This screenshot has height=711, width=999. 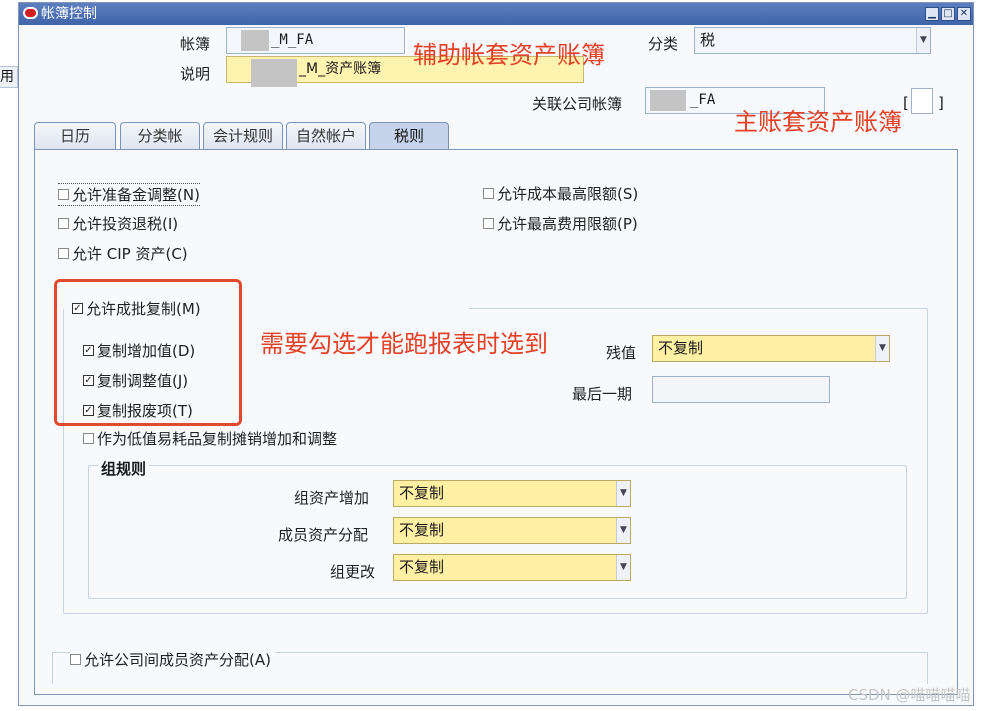 What do you see at coordinates (663, 44) in the screenshot?
I see `category-label: 分类` at bounding box center [663, 44].